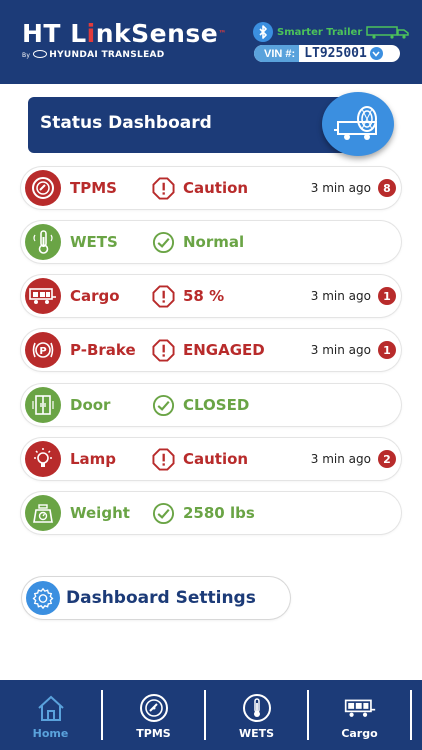 This screenshot has height=750, width=422. I want to click on nav-tab-home: Home, so click(50, 715).